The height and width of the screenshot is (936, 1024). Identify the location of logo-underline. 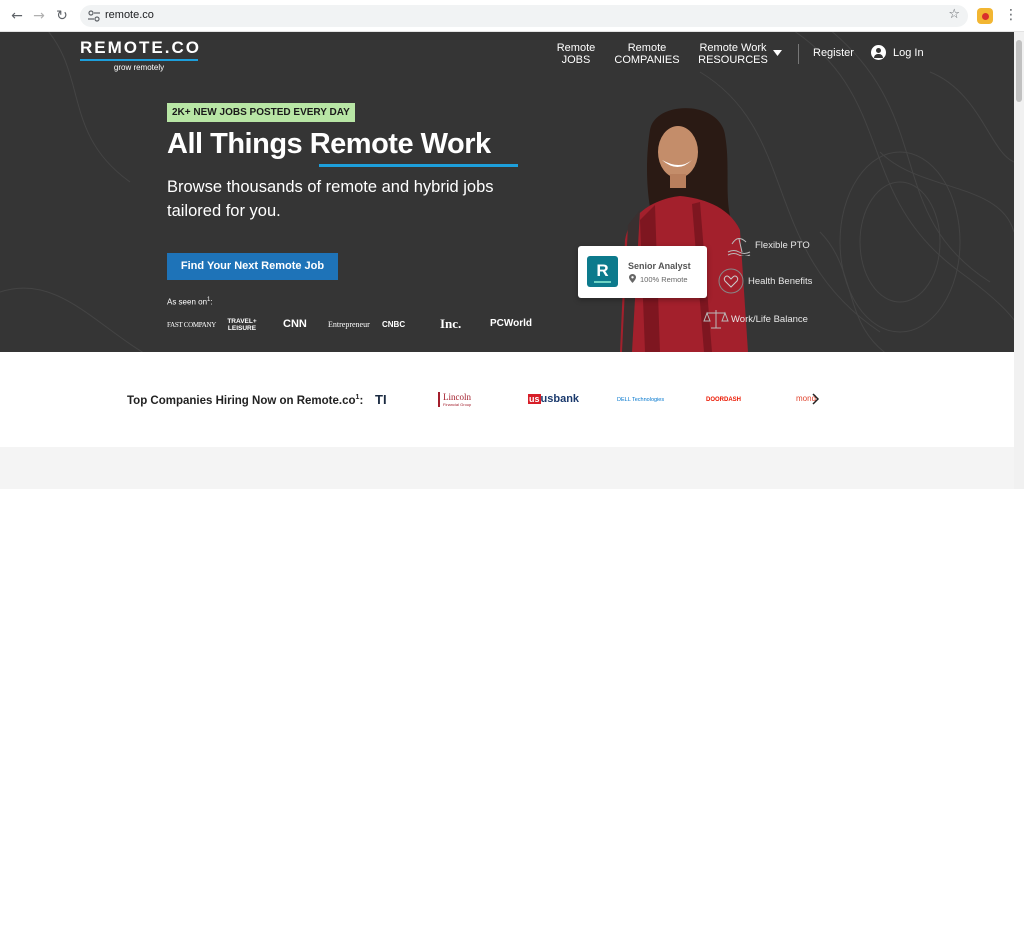
(139, 60).